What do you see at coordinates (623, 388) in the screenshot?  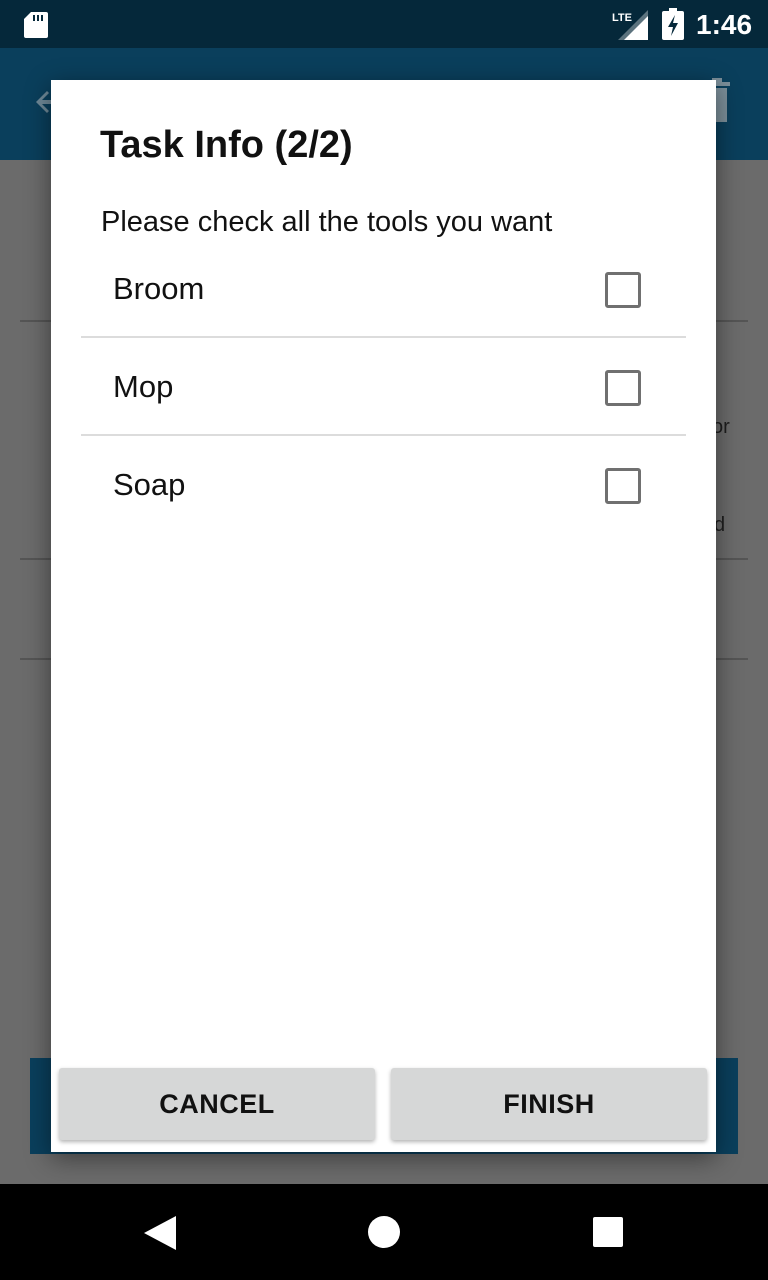 I see `mop-checkbox` at bounding box center [623, 388].